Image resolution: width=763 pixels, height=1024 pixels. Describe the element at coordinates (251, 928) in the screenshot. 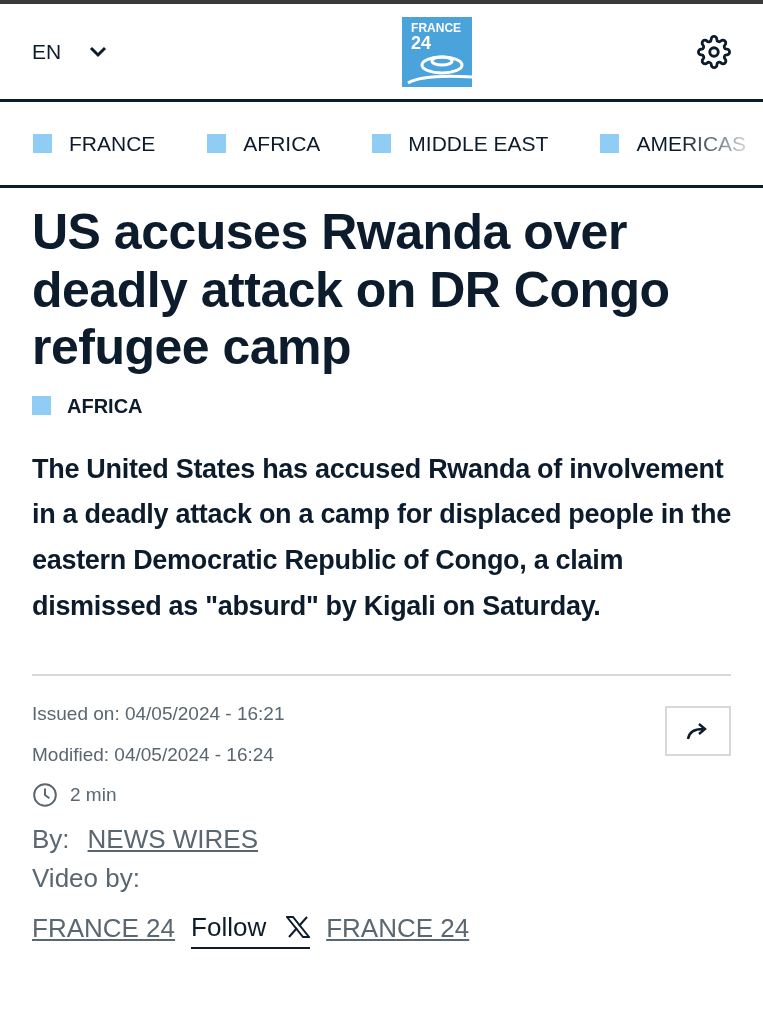

I see `follow-link: Follow` at that location.